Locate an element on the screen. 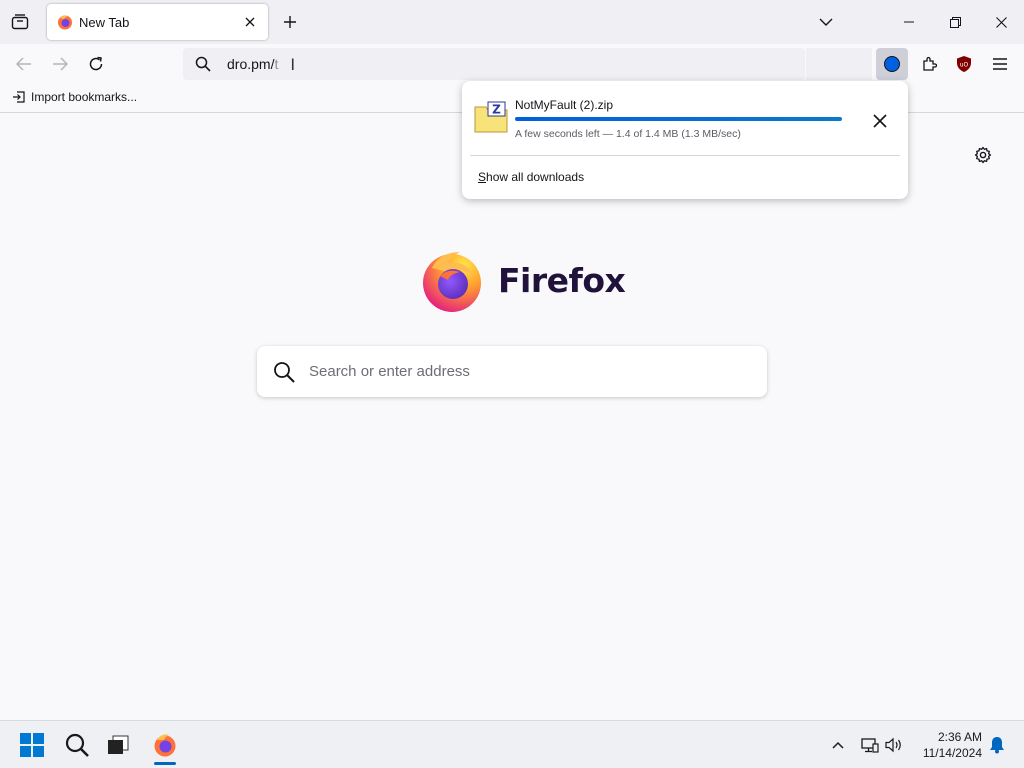 This screenshot has width=1024, height=768. reload-button is located at coordinates (96, 64).